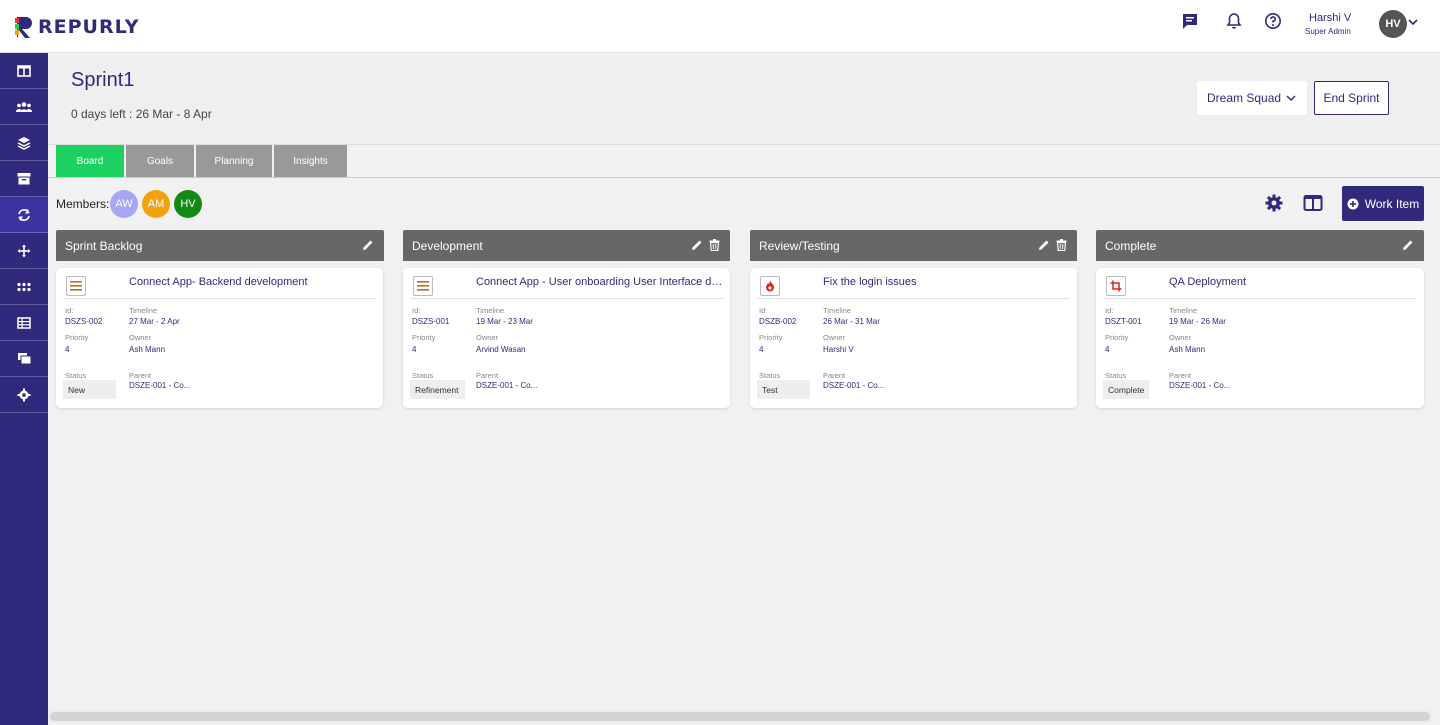  Describe the element at coordinates (84, 321) in the screenshot. I see `id-value: DSZS-002` at that location.